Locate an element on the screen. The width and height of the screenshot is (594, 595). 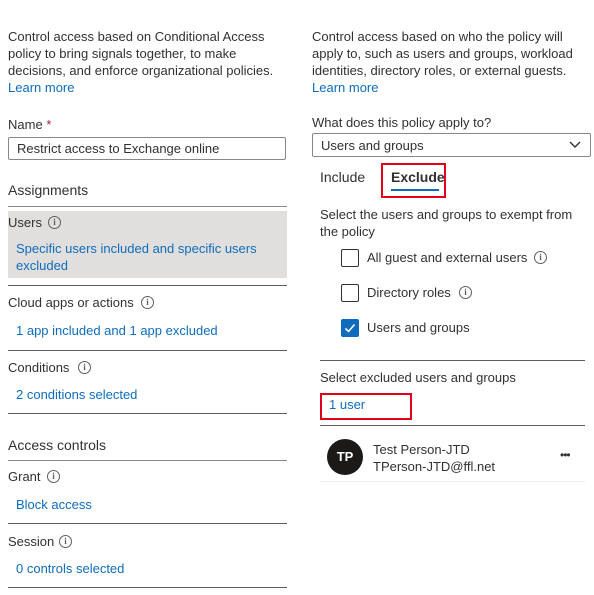
conditions-info-icon: i is located at coordinates (84, 367).